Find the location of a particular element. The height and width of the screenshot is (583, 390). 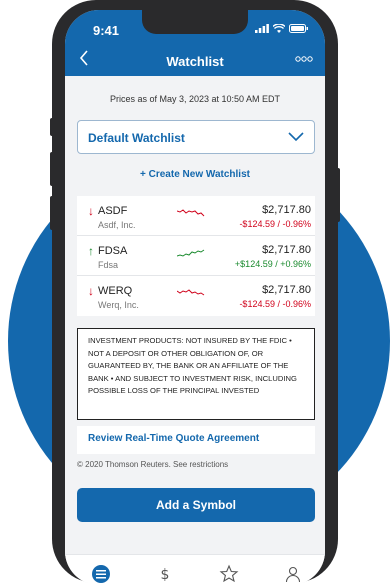

more-icon is located at coordinates (304, 59).